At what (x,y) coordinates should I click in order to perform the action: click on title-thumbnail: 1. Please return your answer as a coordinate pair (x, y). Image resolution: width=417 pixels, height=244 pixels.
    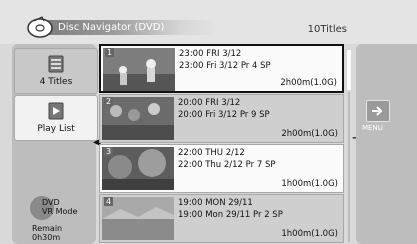
    Looking at the image, I should click on (139, 69).